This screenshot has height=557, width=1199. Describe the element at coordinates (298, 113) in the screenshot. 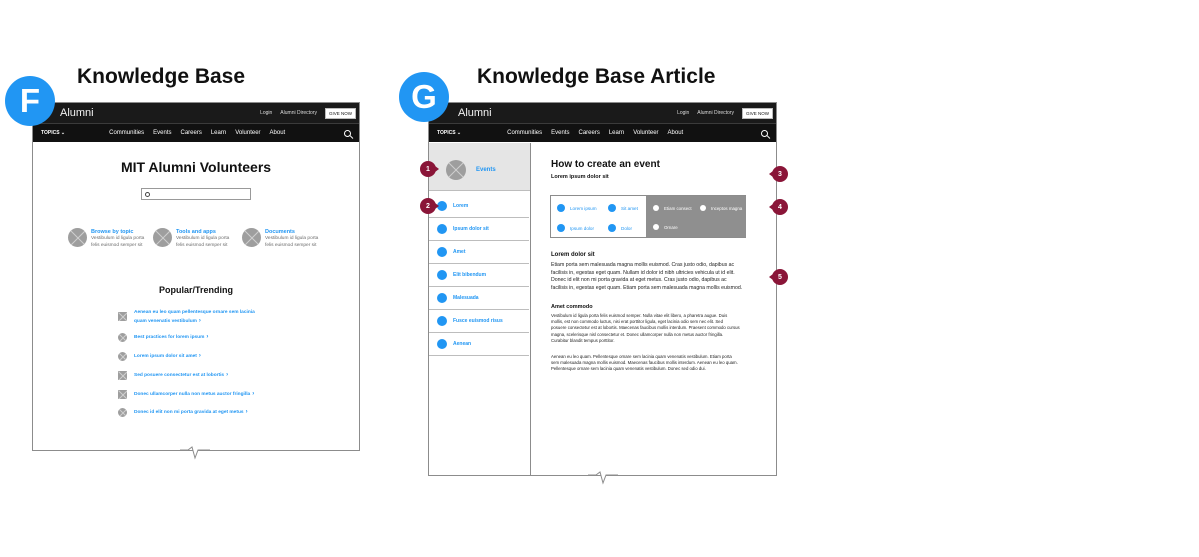

I see `kb-directory-link: Alumni Directory` at that location.